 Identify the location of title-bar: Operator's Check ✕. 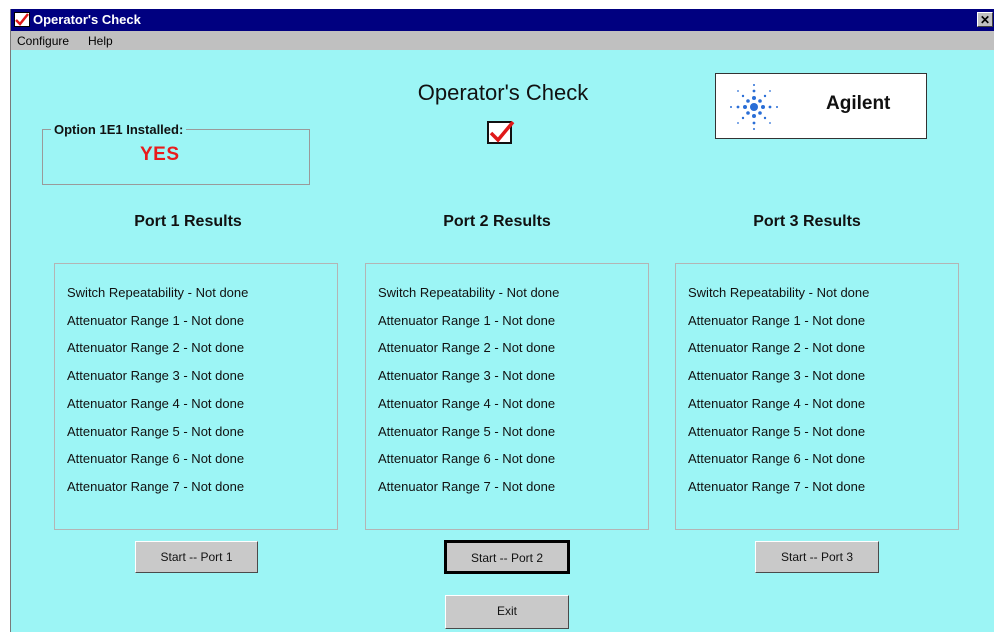
(502, 20).